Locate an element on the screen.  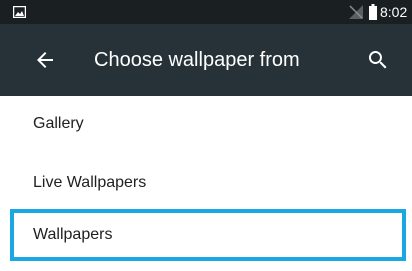
battery-icon is located at coordinates (373, 12).